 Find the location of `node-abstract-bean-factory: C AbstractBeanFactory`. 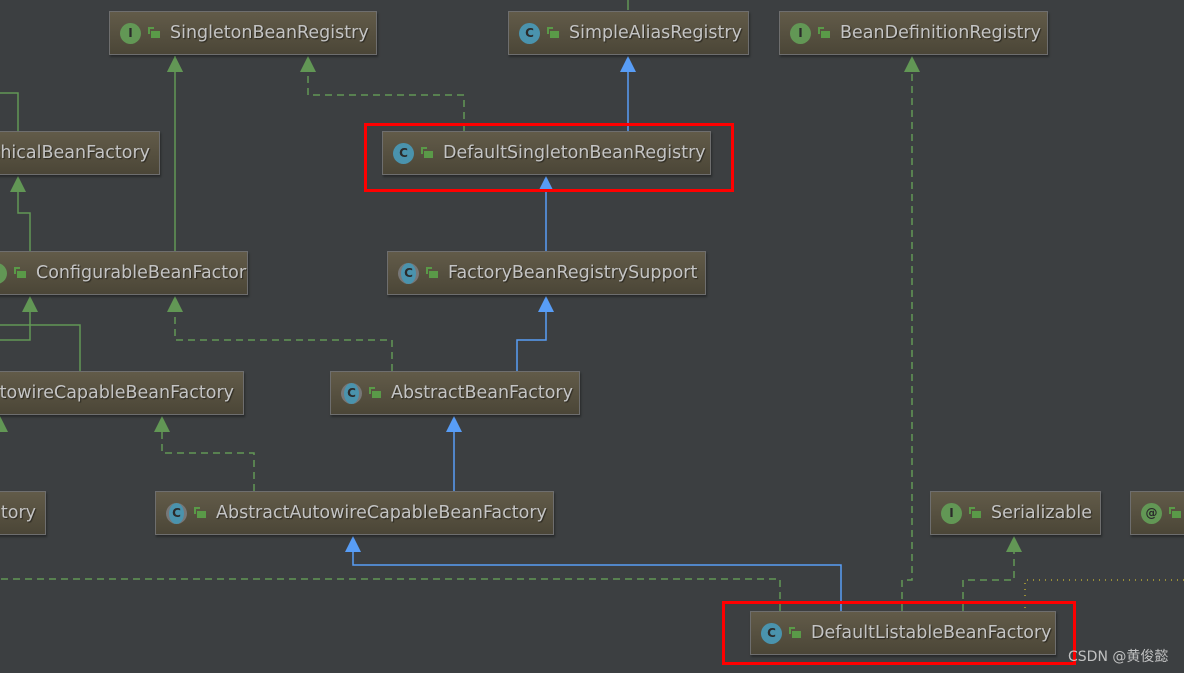

node-abstract-bean-factory: C AbstractBeanFactory is located at coordinates (455, 393).